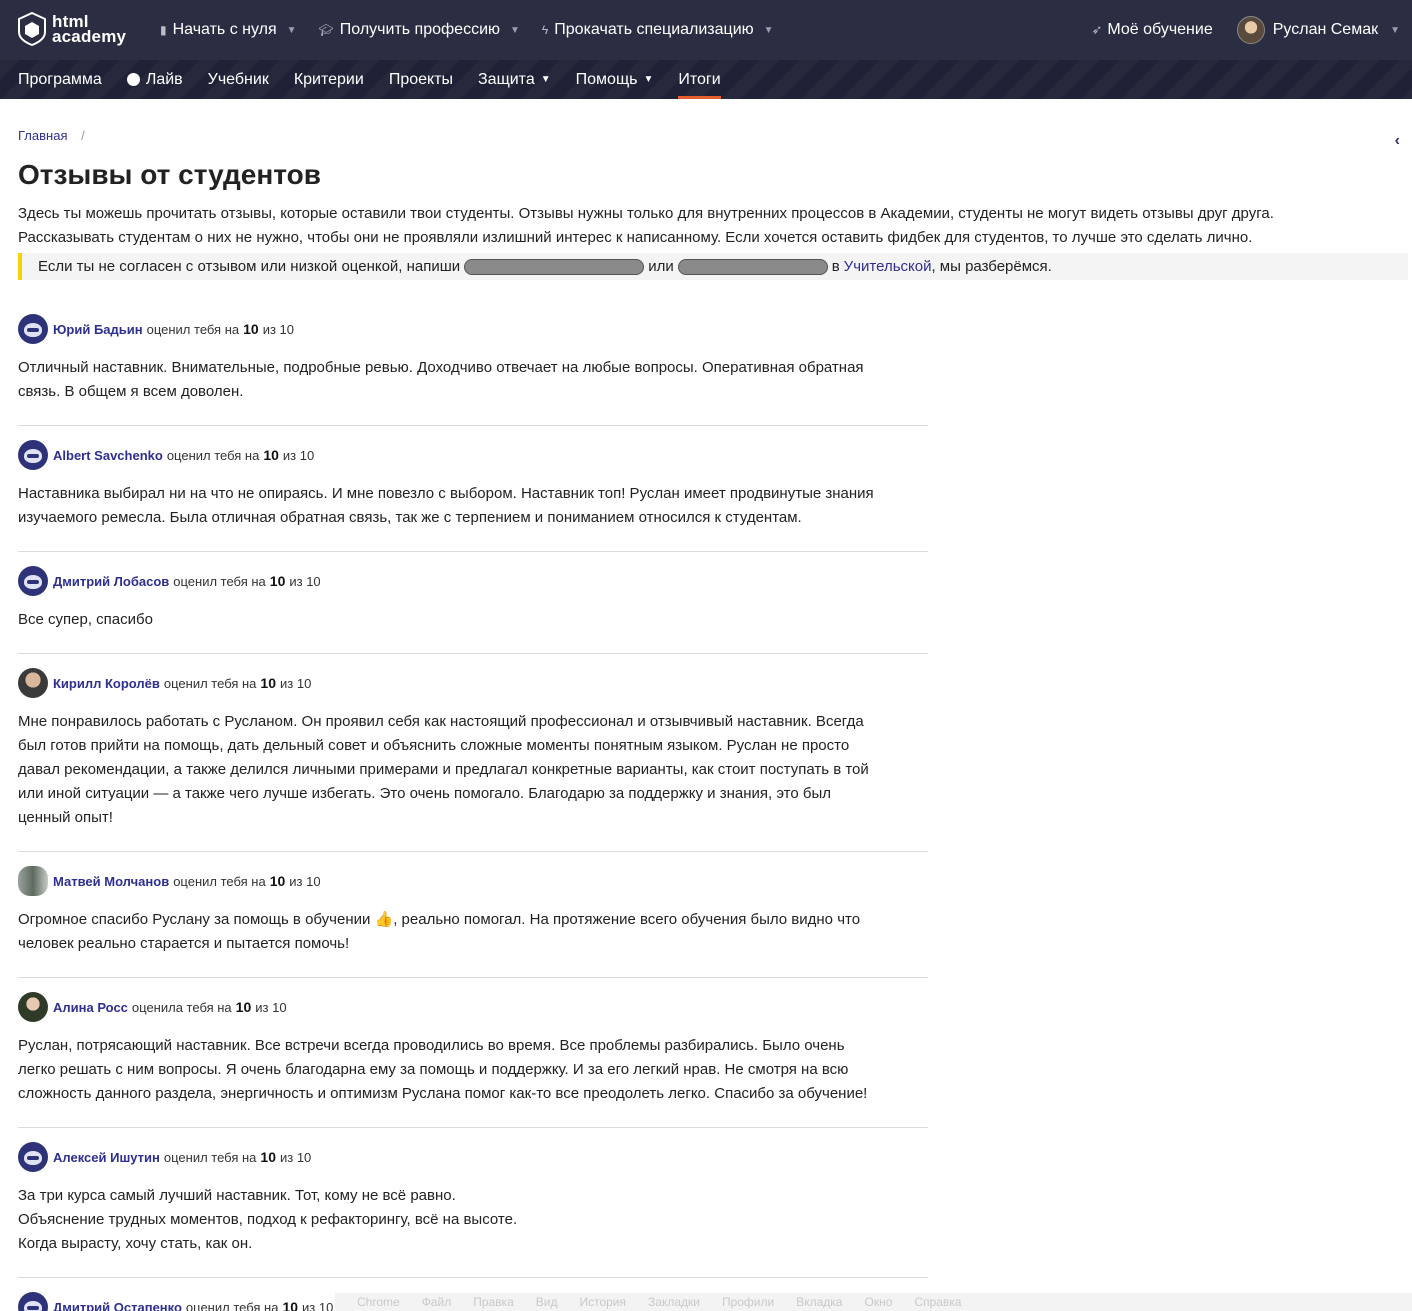 The width and height of the screenshot is (1412, 1311). Describe the element at coordinates (133, 79) in the screenshot. I see `live-dot-icon` at that location.